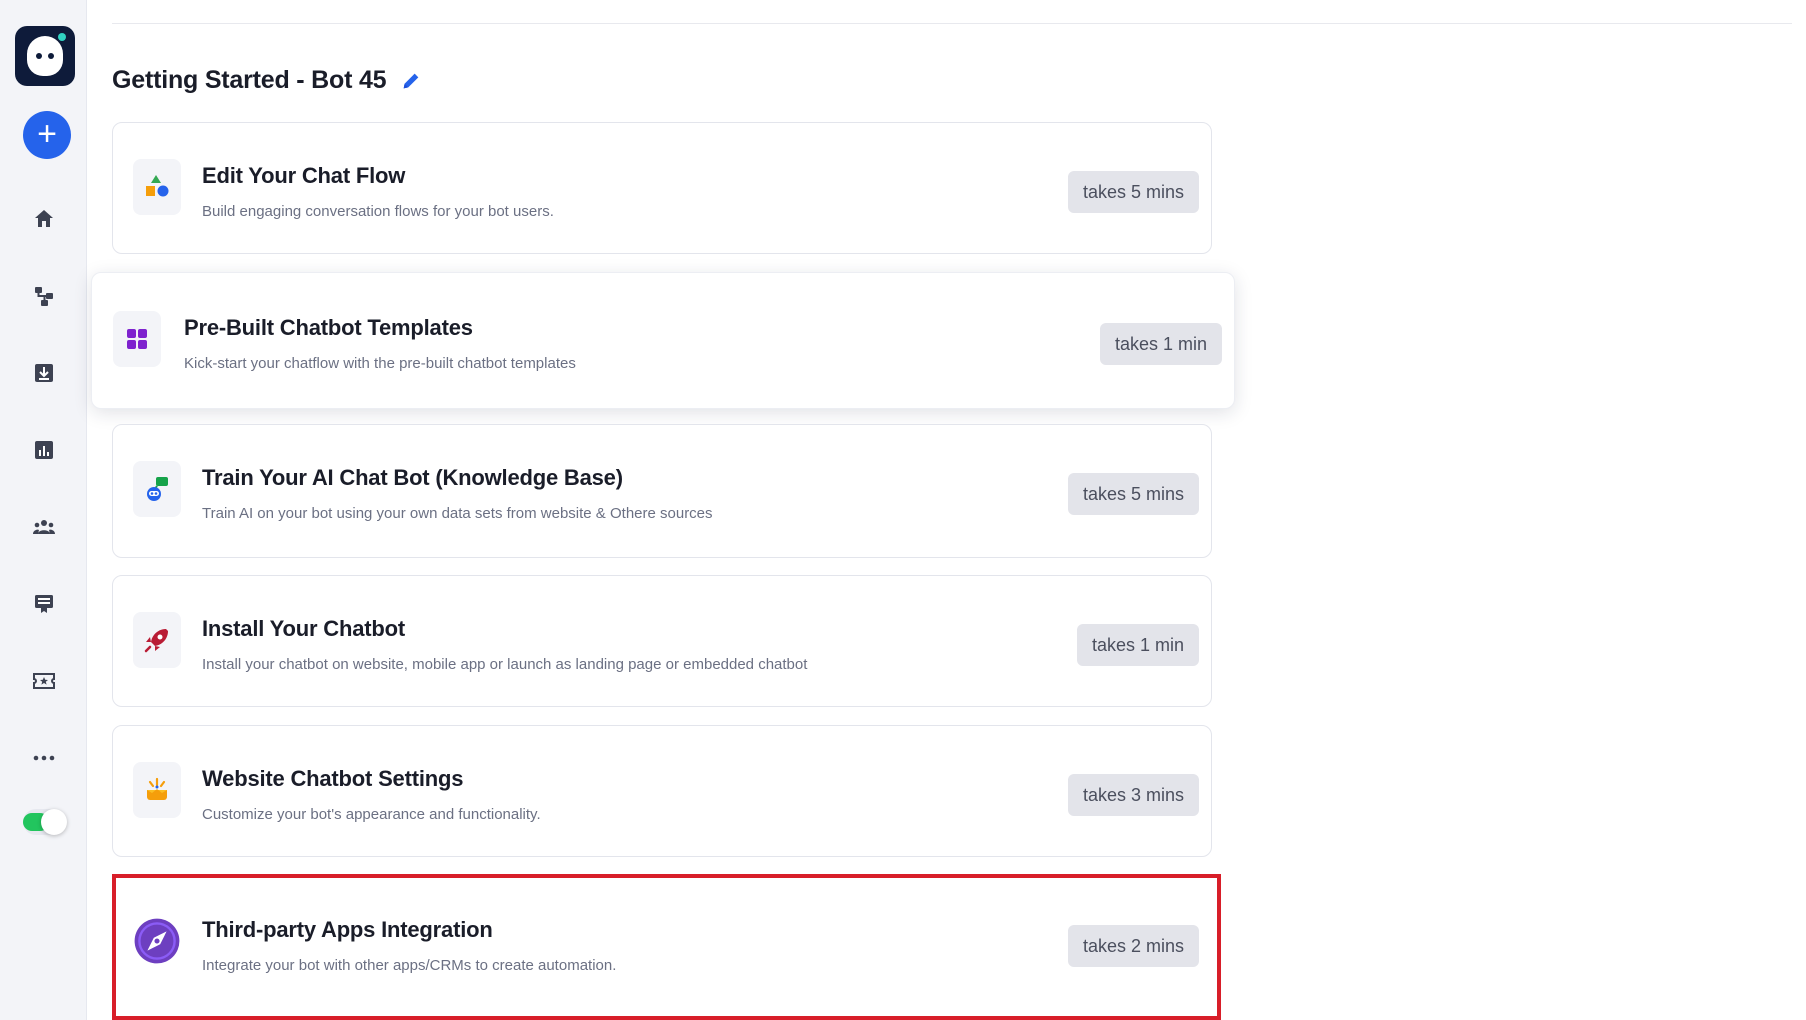  What do you see at coordinates (249, 80) in the screenshot?
I see `page-title: Getting Started - Bot 45` at bounding box center [249, 80].